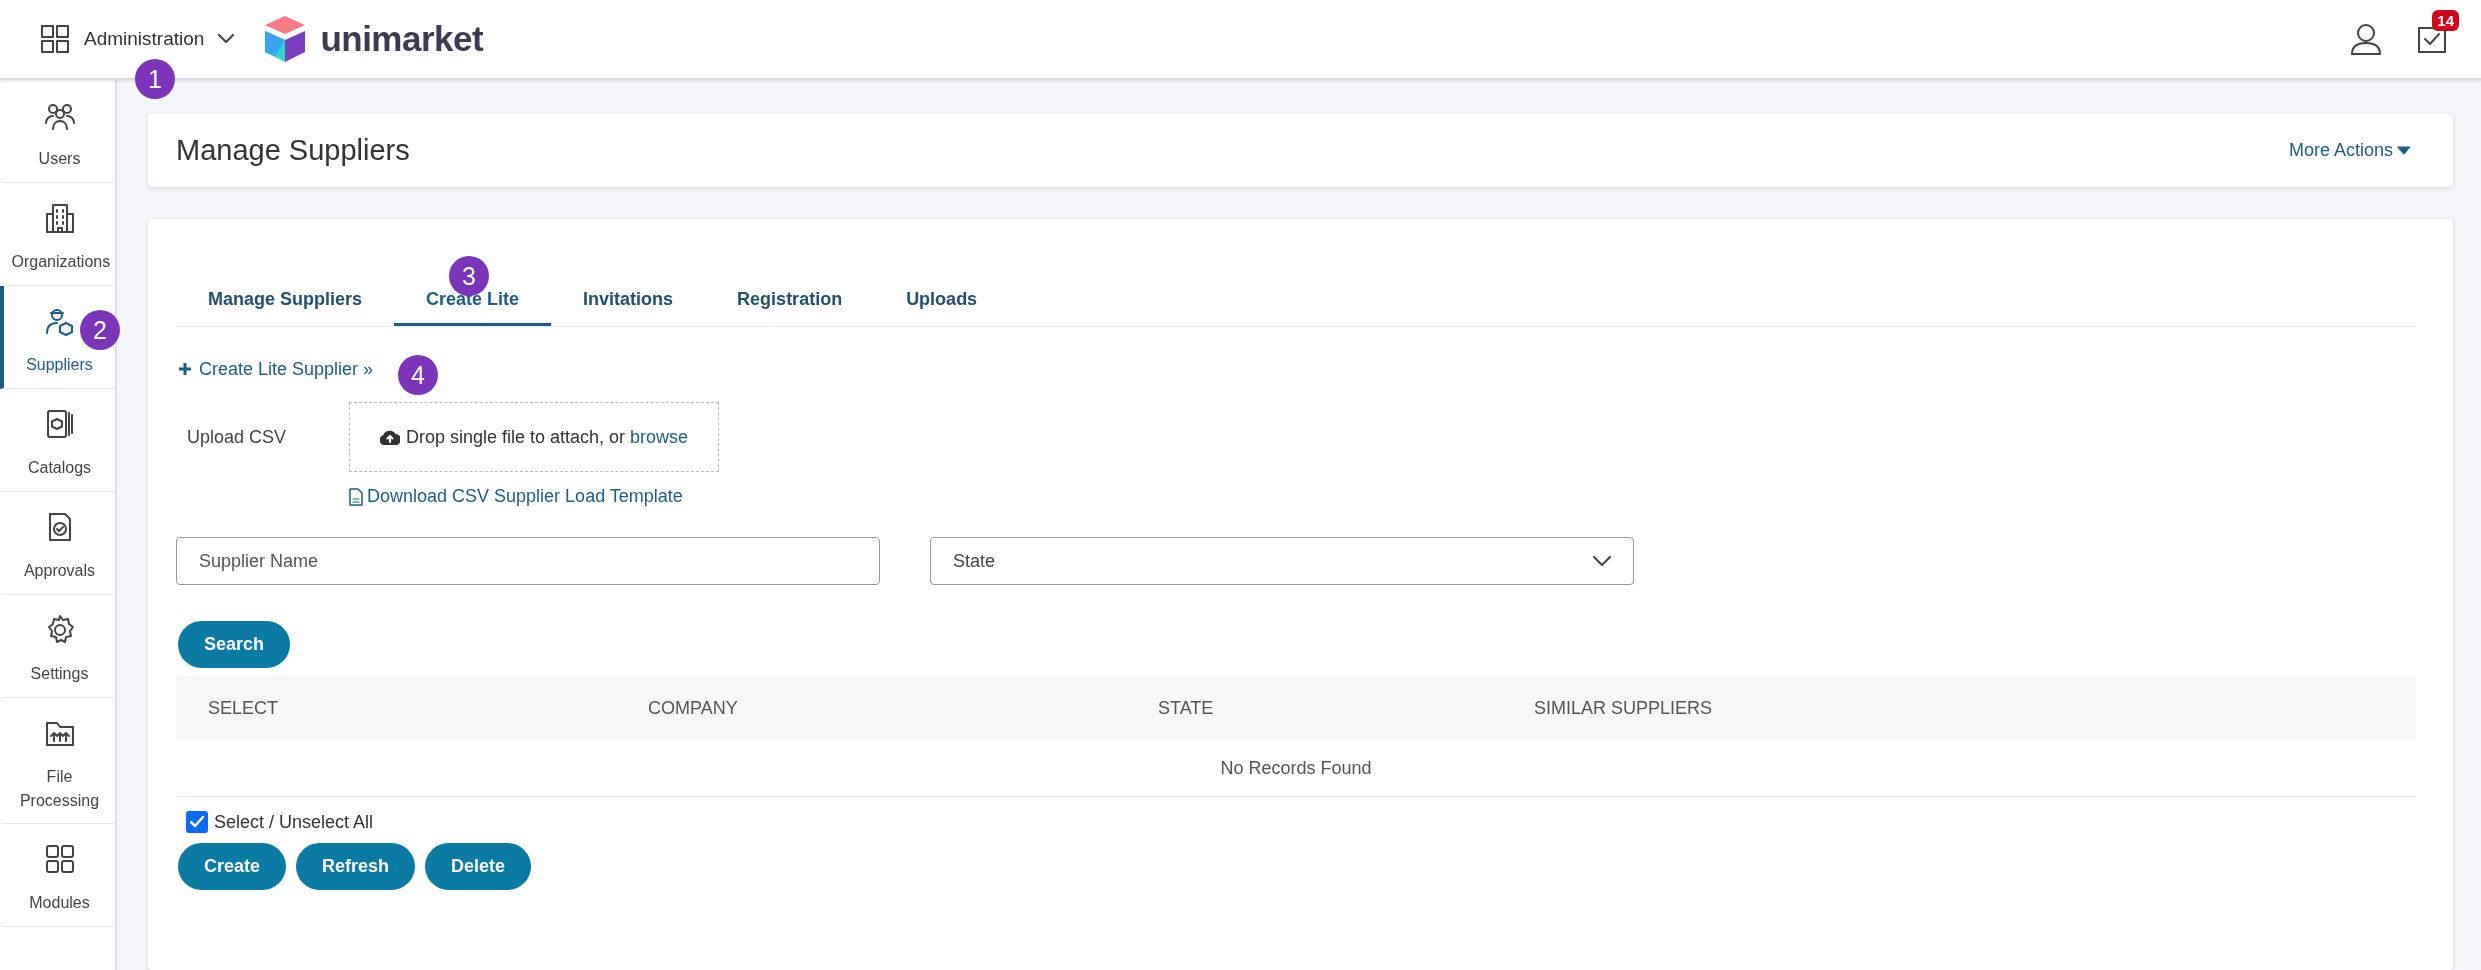  I want to click on user-profile-button, so click(2366, 39).